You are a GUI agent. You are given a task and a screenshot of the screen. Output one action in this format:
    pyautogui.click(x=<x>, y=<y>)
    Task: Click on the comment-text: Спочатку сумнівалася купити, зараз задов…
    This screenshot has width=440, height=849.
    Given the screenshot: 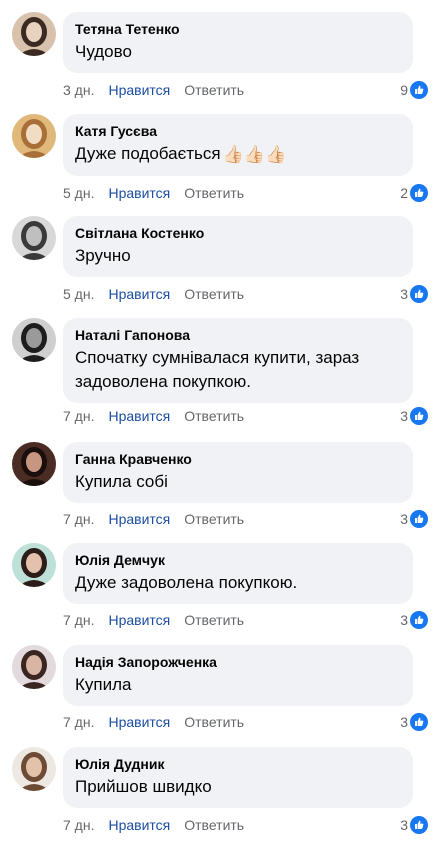 What is the action you would take?
    pyautogui.click(x=238, y=370)
    